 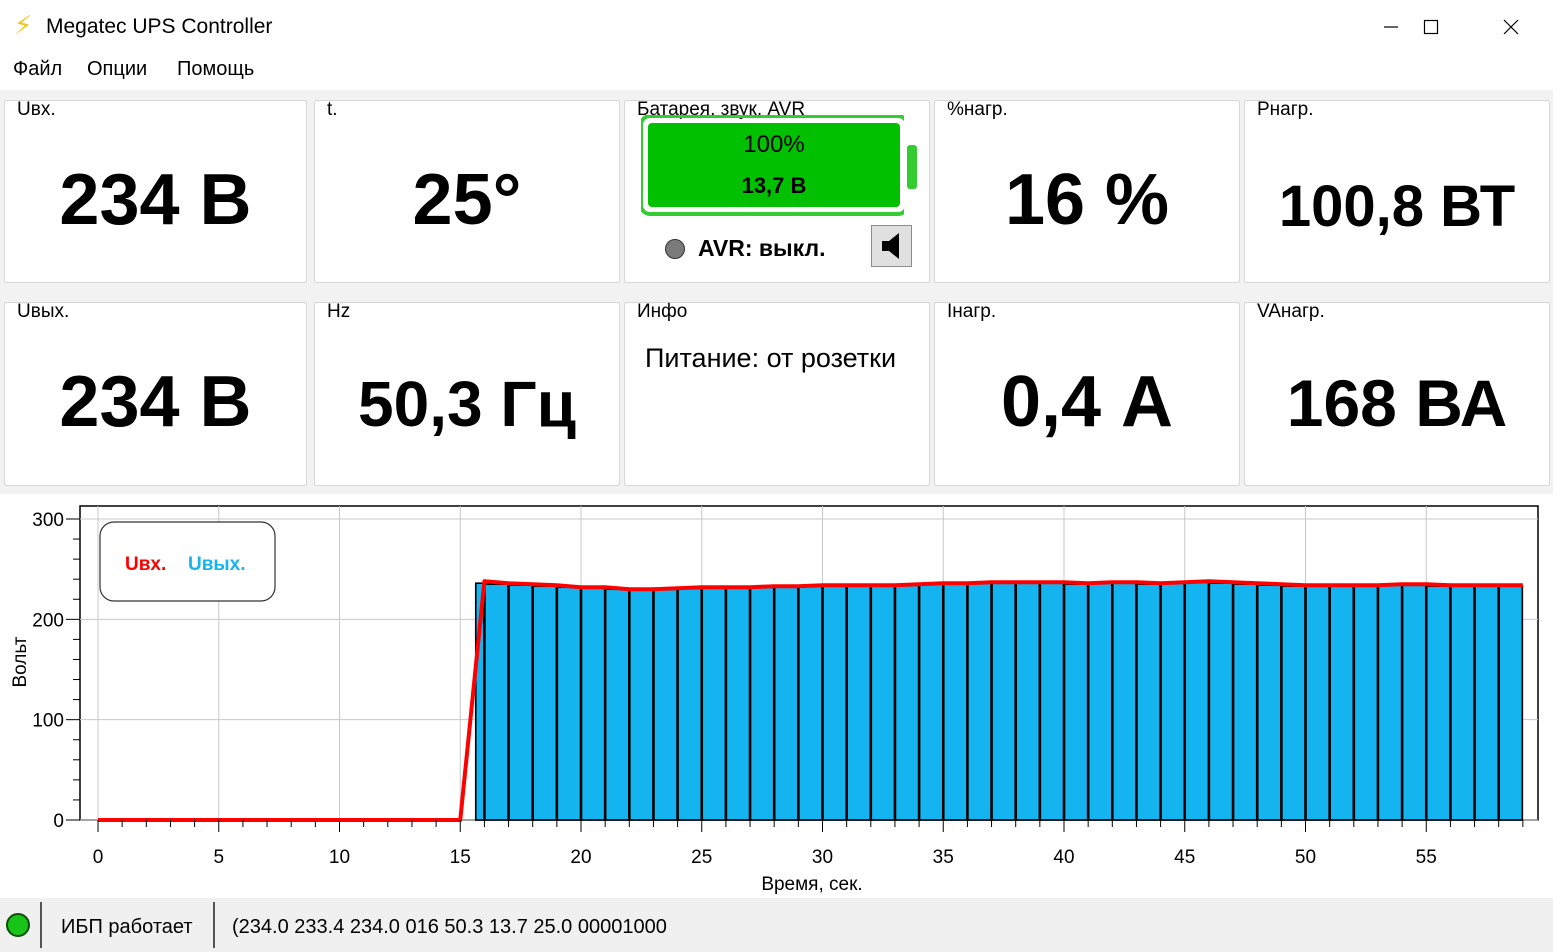 What do you see at coordinates (776, 70) in the screenshot?
I see `menu-bar: Файл Опции Помощь` at bounding box center [776, 70].